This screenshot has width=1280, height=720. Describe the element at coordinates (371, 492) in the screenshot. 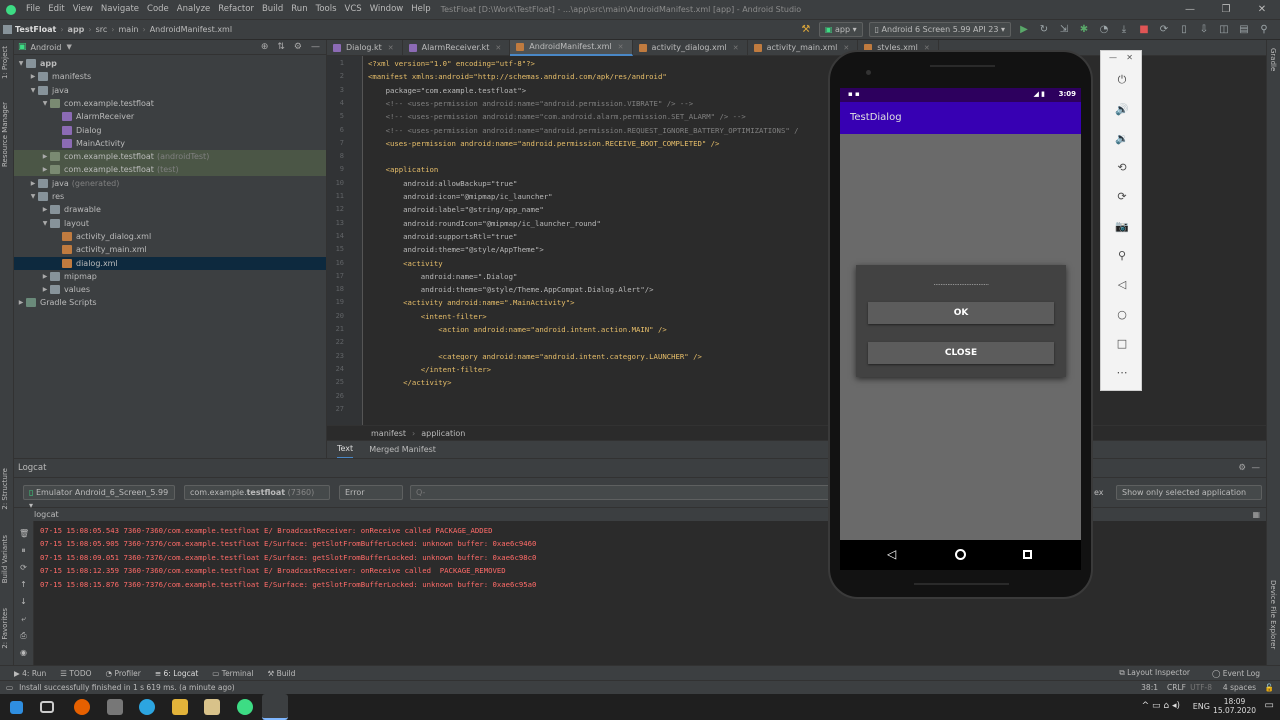

I see `log-level-selector: Error` at that location.